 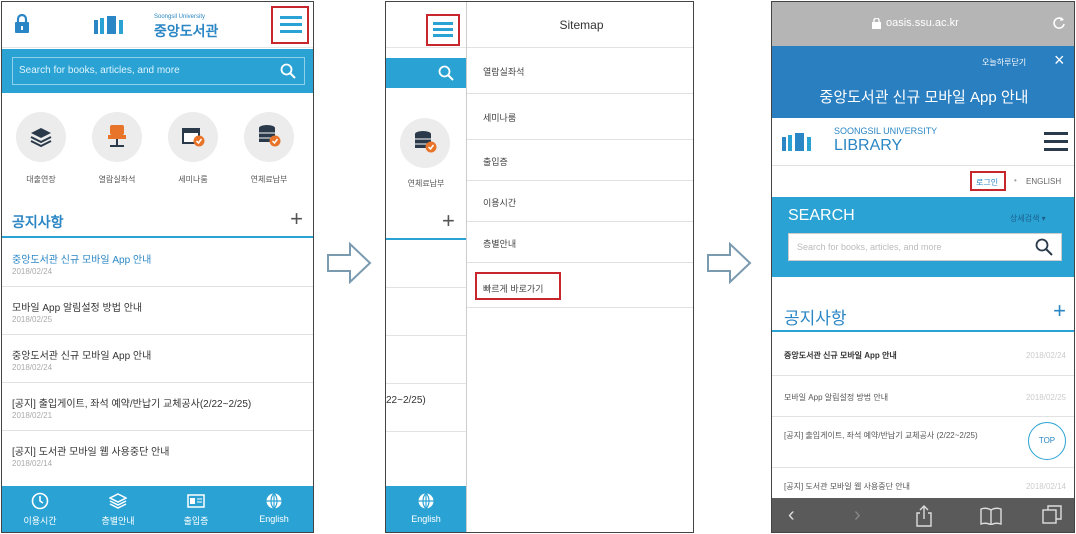 What do you see at coordinates (1059, 23) in the screenshot?
I see `reload-icon` at bounding box center [1059, 23].